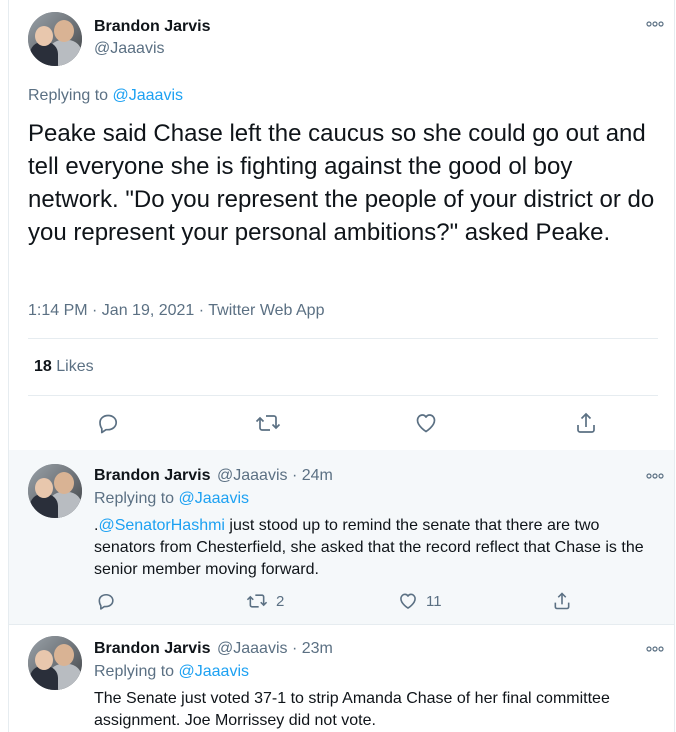  Describe the element at coordinates (75, 366) in the screenshot. I see `likes-label: Likes` at that location.